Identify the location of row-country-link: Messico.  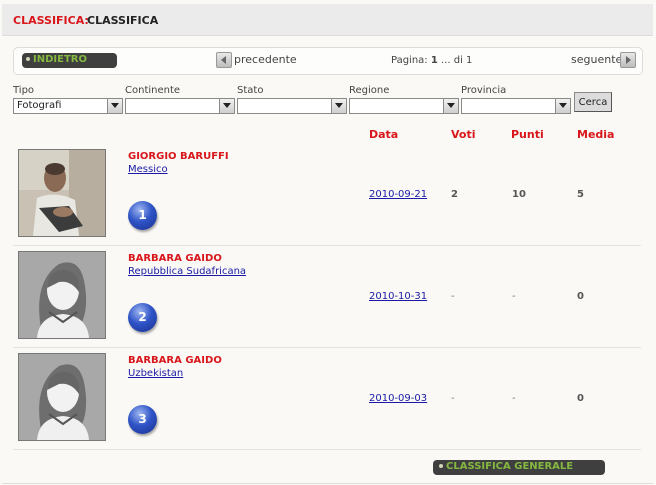
(148, 169).